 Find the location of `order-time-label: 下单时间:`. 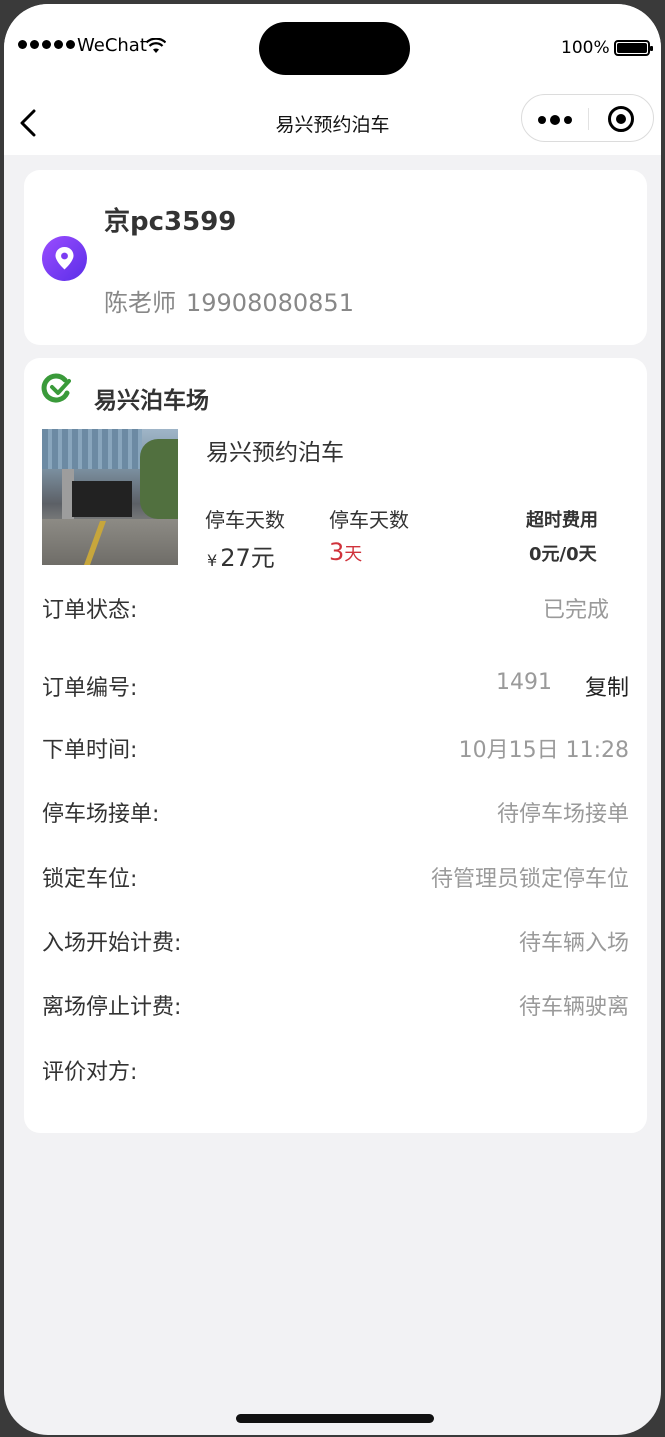

order-time-label: 下单时间: is located at coordinates (90, 750).